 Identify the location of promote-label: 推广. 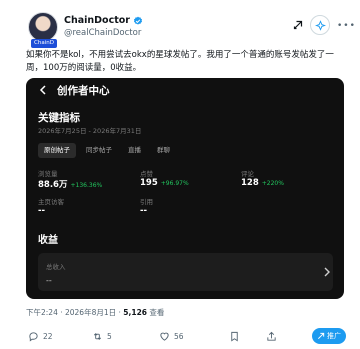
(334, 336).